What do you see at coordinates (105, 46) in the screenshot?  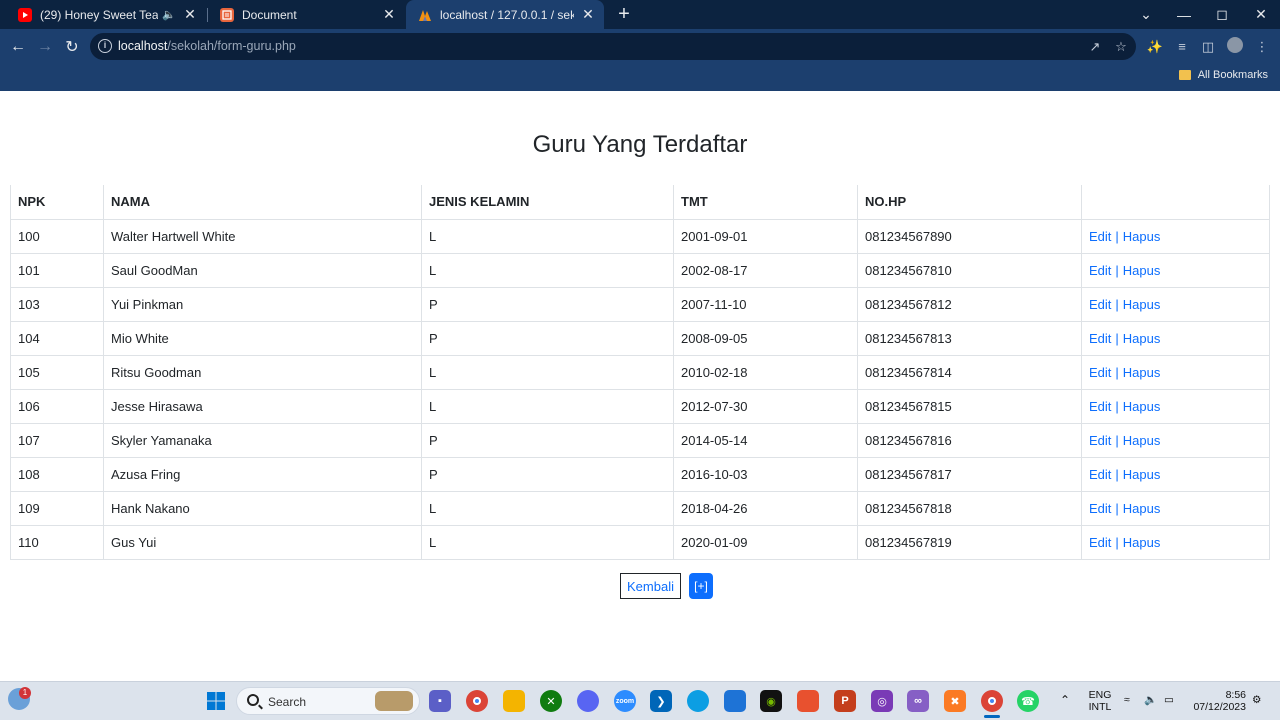 I see `site-info-icon: i` at bounding box center [105, 46].